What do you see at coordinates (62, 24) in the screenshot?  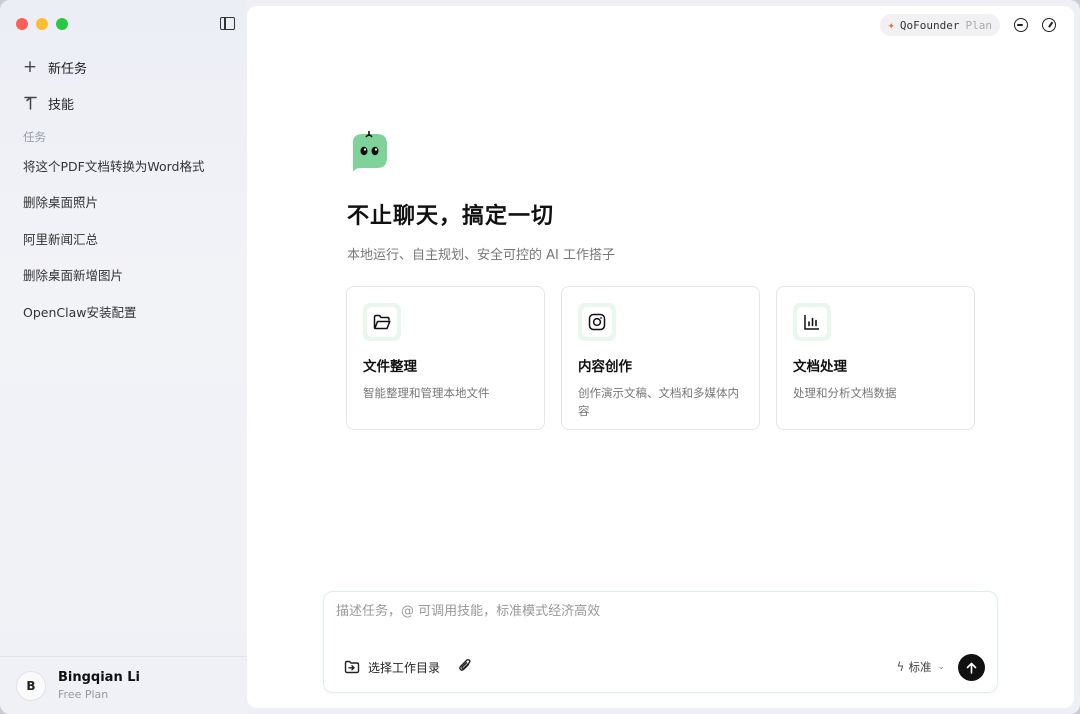 I see `maximize-window-button` at bounding box center [62, 24].